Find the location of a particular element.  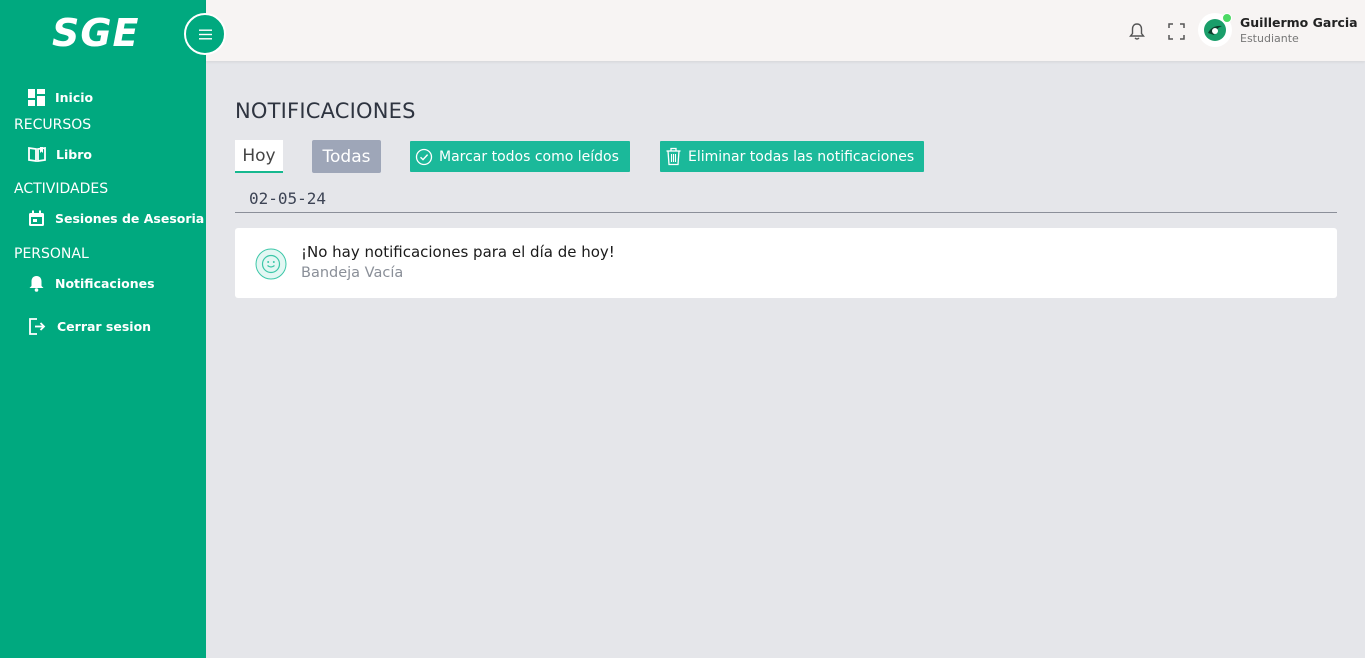

user-role: Estudiante is located at coordinates (1269, 38).